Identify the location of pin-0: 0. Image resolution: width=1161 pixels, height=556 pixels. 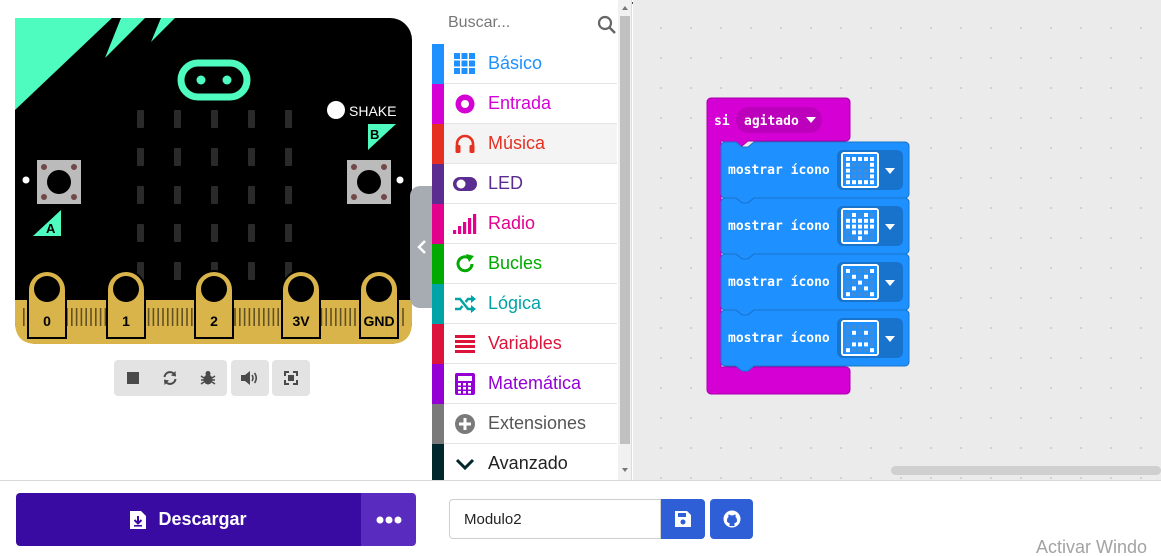
(47, 304).